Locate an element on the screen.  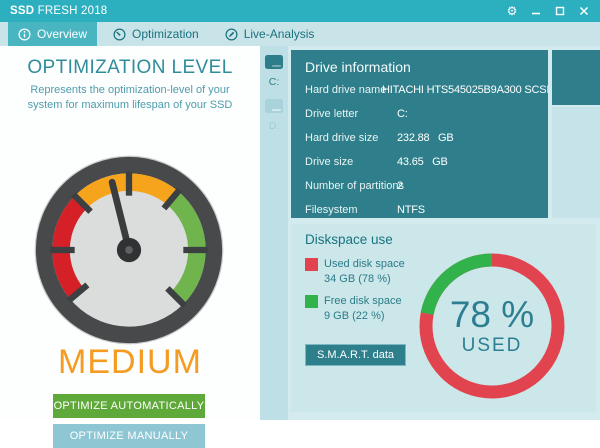
tab-live-analysis-label: Live-Analysis is located at coordinates (279, 34).